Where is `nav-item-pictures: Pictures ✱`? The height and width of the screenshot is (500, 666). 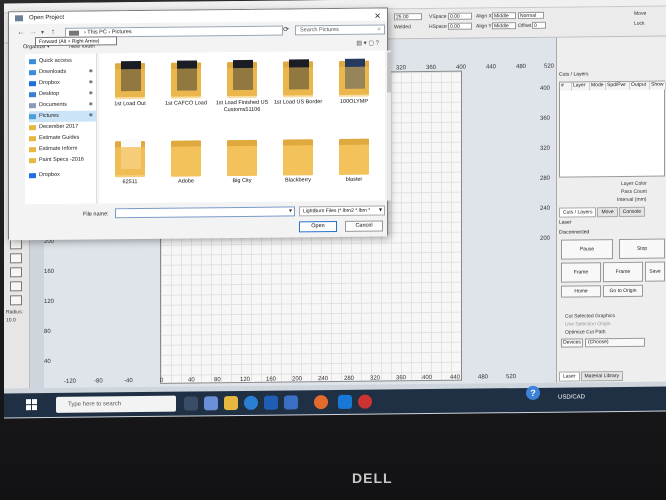
nav-item-pictures: Pictures ✱ is located at coordinates (63, 116).